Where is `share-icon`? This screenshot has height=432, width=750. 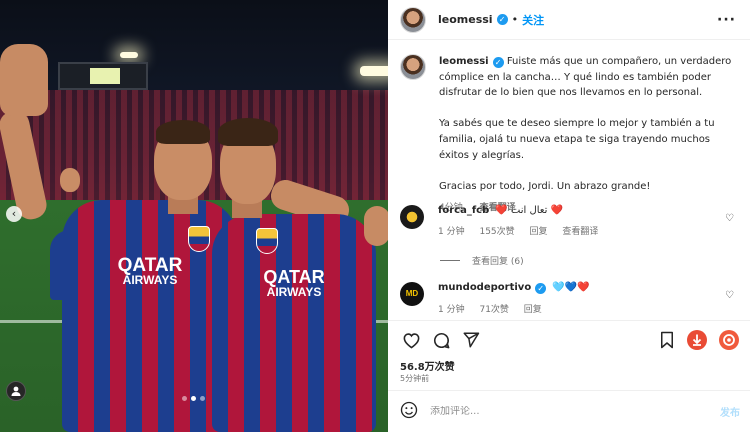
share-icon is located at coordinates (471, 340).